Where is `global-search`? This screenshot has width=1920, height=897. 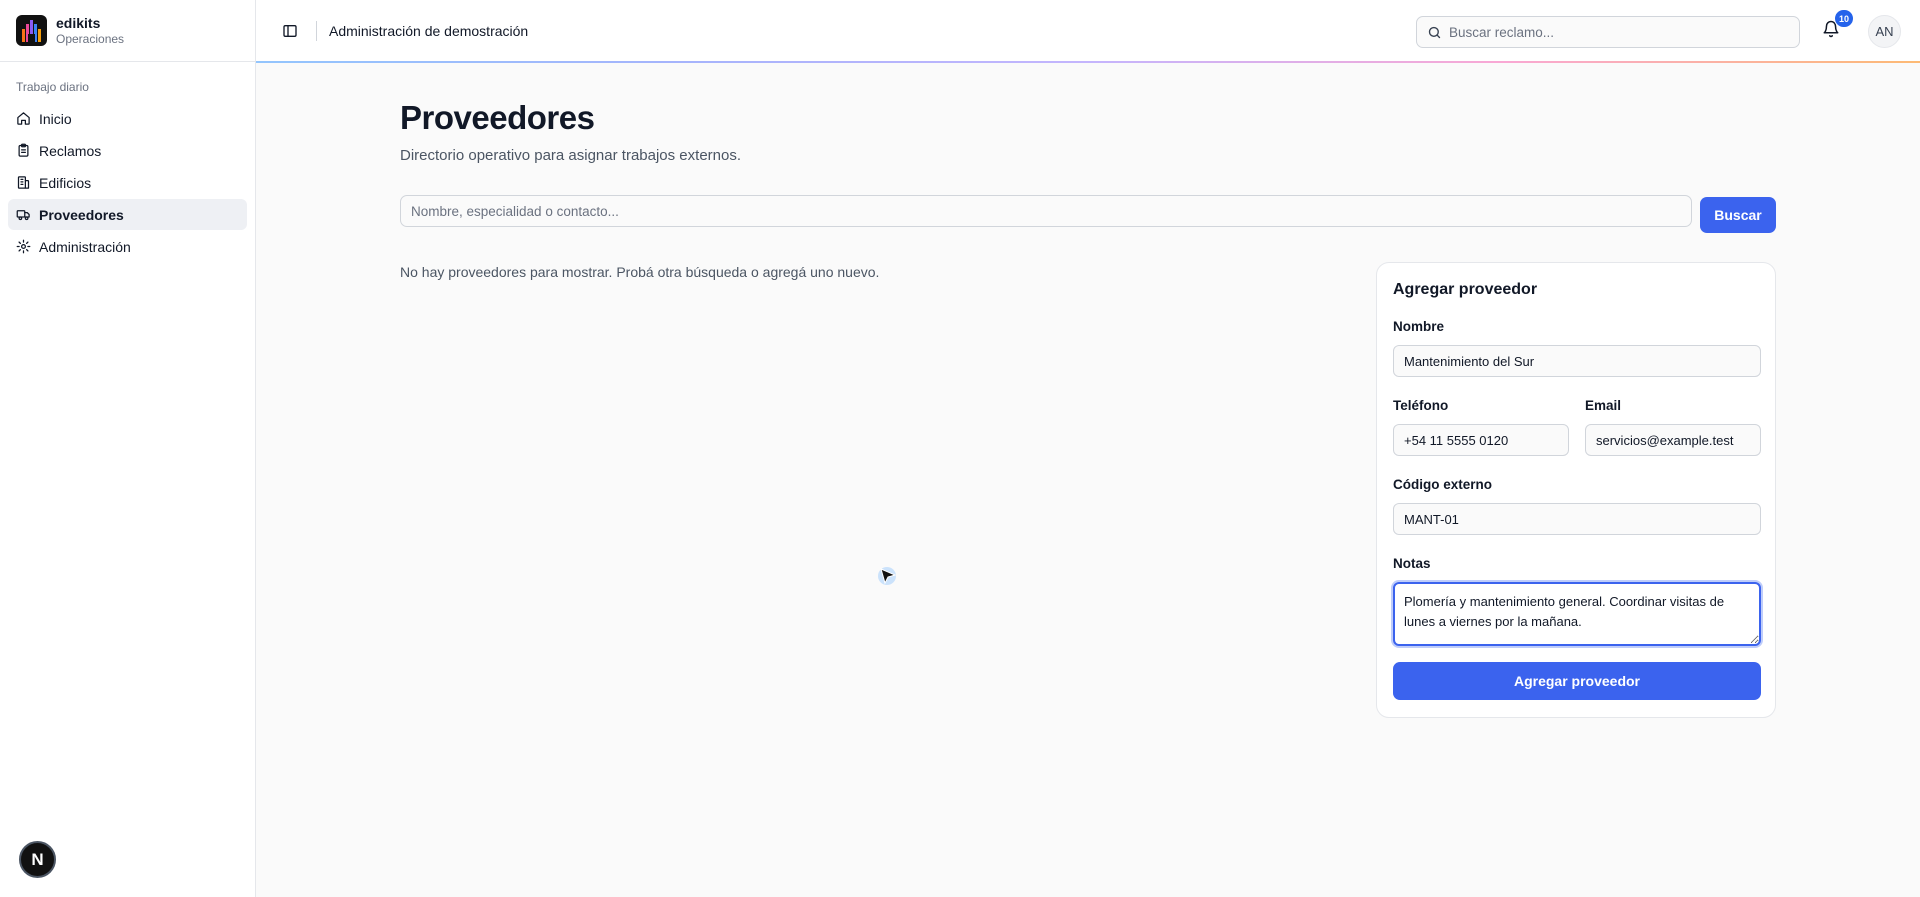 global-search is located at coordinates (1608, 32).